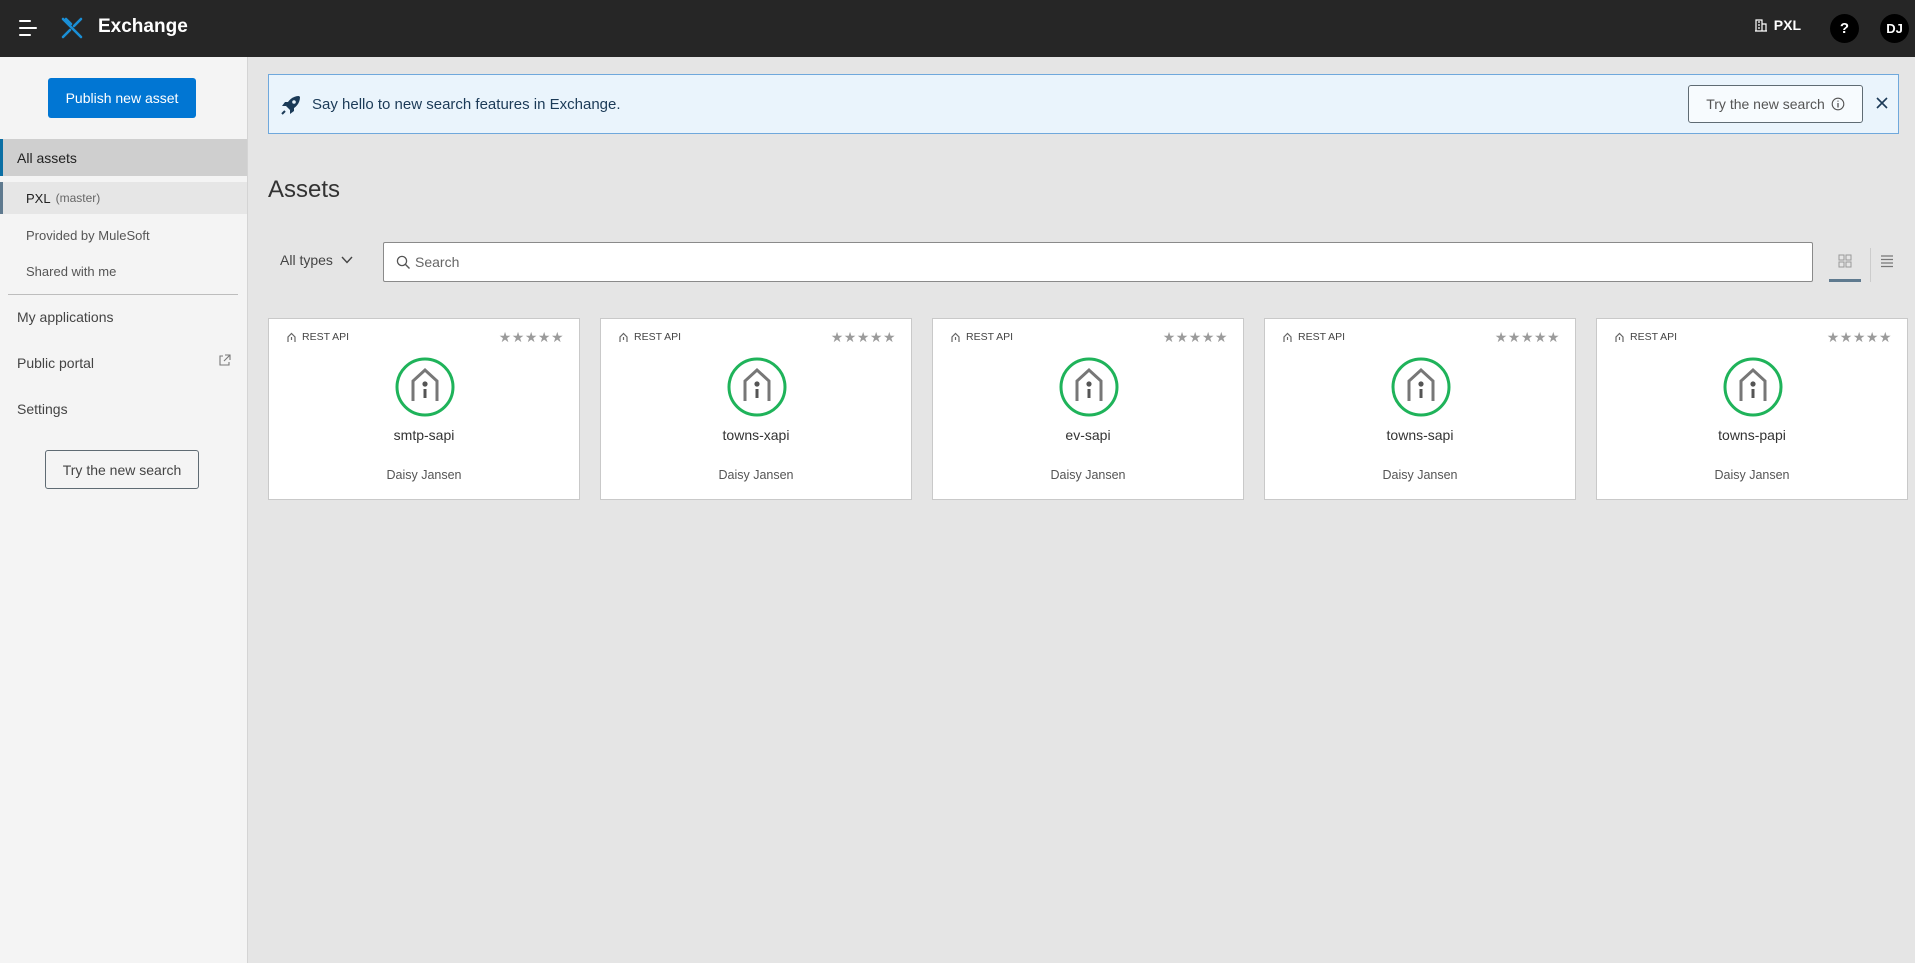 This screenshot has height=963, width=1915. Describe the element at coordinates (123, 157) in the screenshot. I see `sidebar-item-all-assets: All assets` at that location.